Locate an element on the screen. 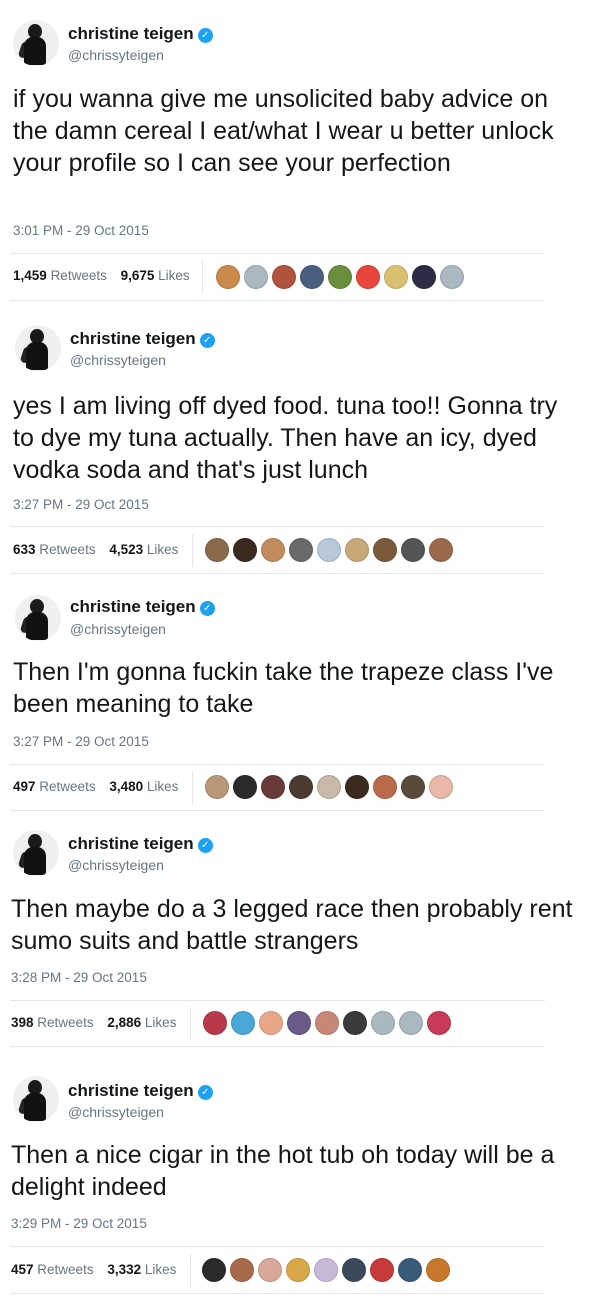  retweet-count: 497 is located at coordinates (24, 786).